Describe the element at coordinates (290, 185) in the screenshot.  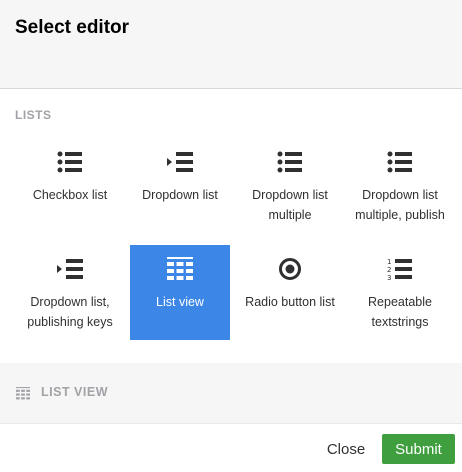
I see `editor-tile-dropdown-list-multiple: Dropdown list multiple` at that location.